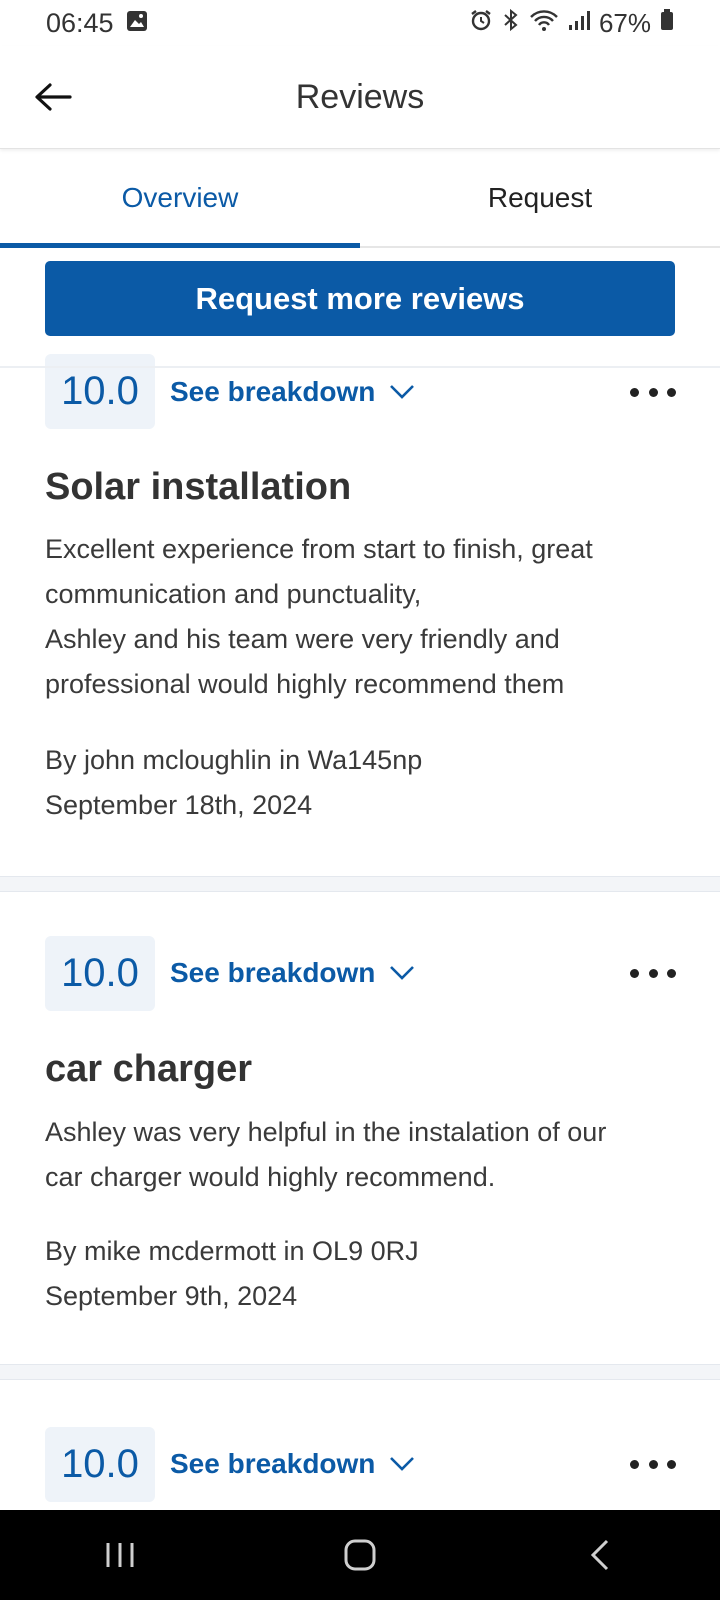  Describe the element at coordinates (80, 22) in the screenshot. I see `status-time: 06:45` at that location.